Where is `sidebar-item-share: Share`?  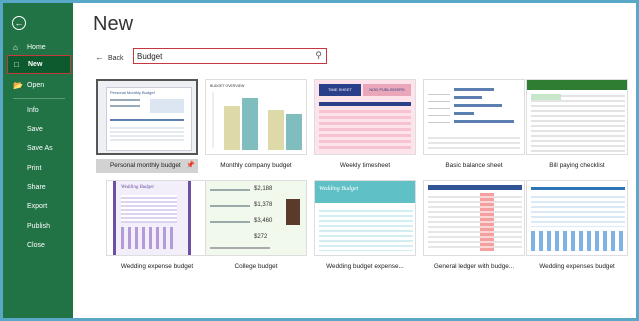
sidebar-item-share: Share is located at coordinates (36, 187).